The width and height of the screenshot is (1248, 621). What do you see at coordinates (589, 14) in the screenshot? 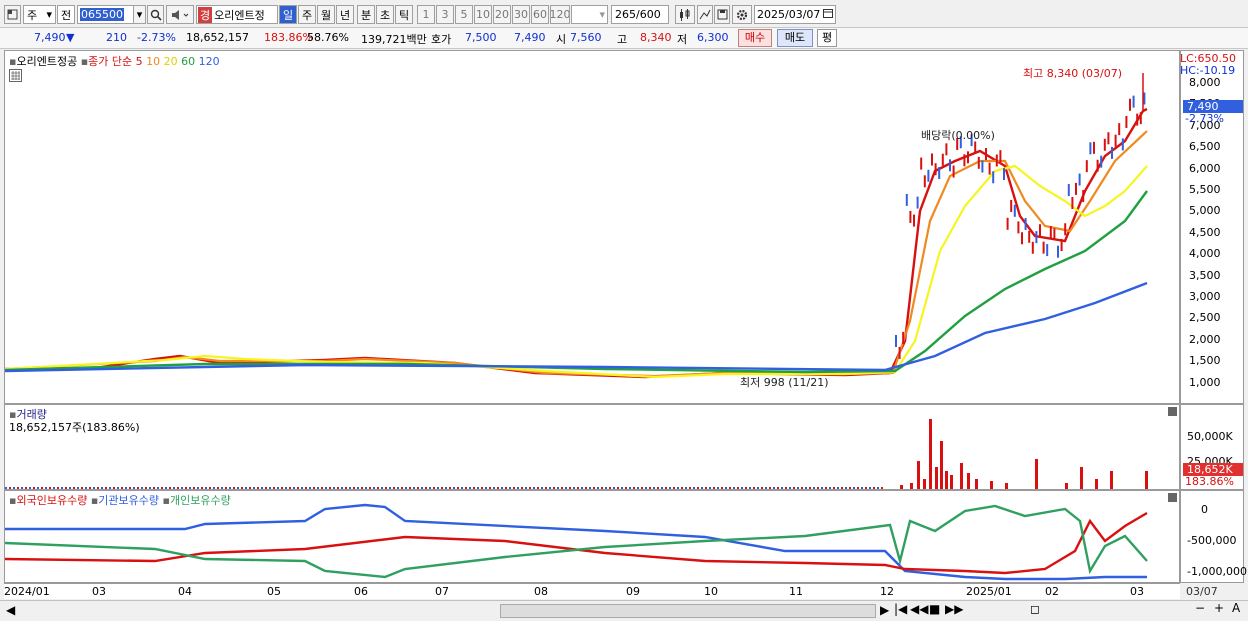
I see `interval-input: ▾` at bounding box center [589, 14].